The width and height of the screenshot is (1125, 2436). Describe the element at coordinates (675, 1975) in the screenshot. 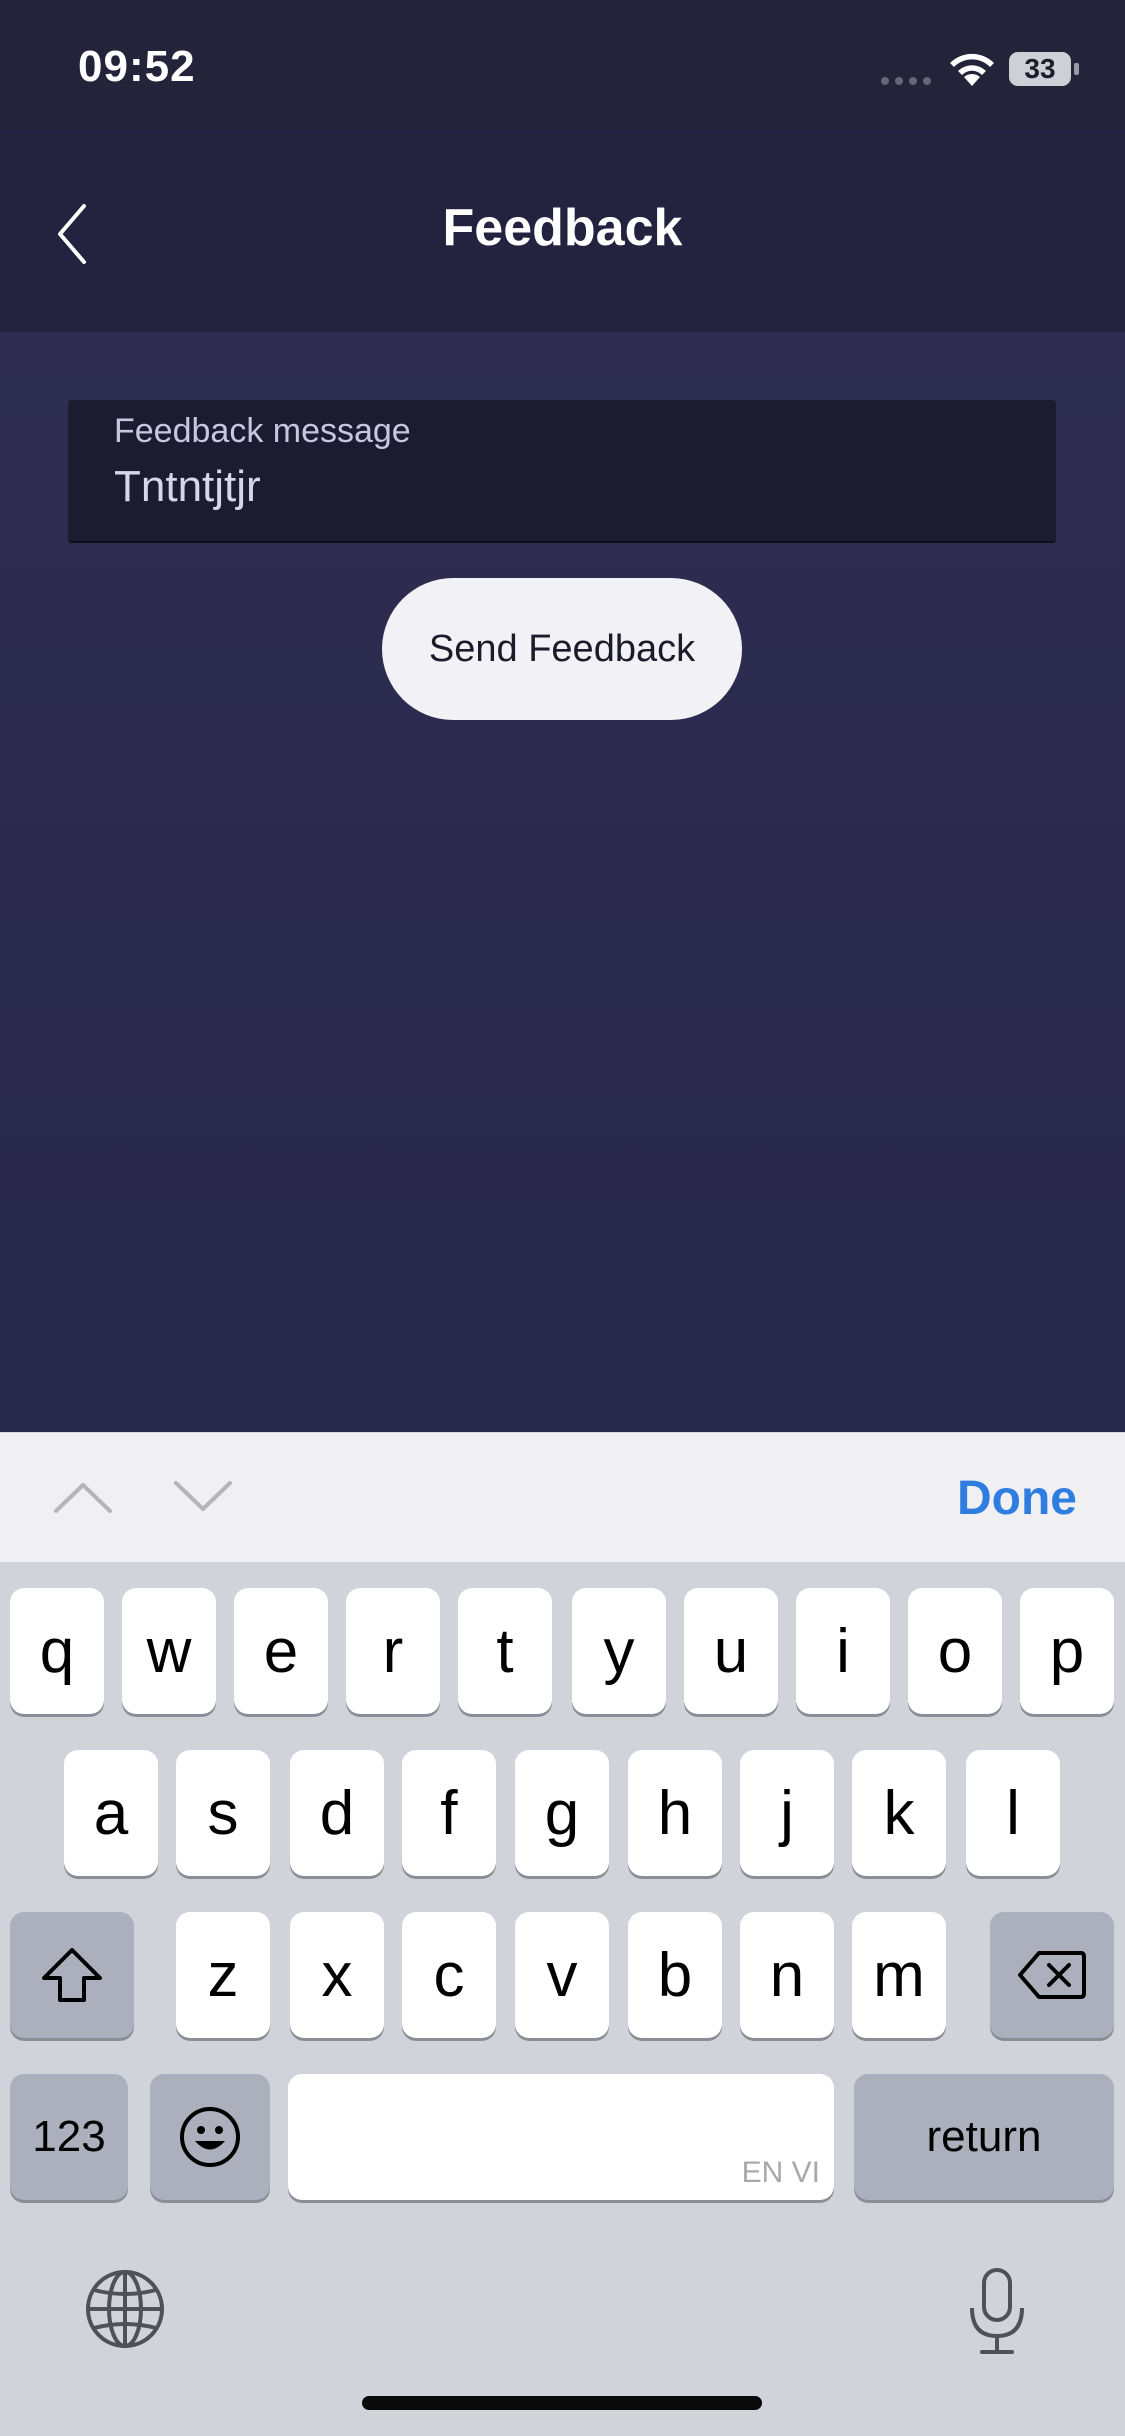

I see `key-b: b` at that location.